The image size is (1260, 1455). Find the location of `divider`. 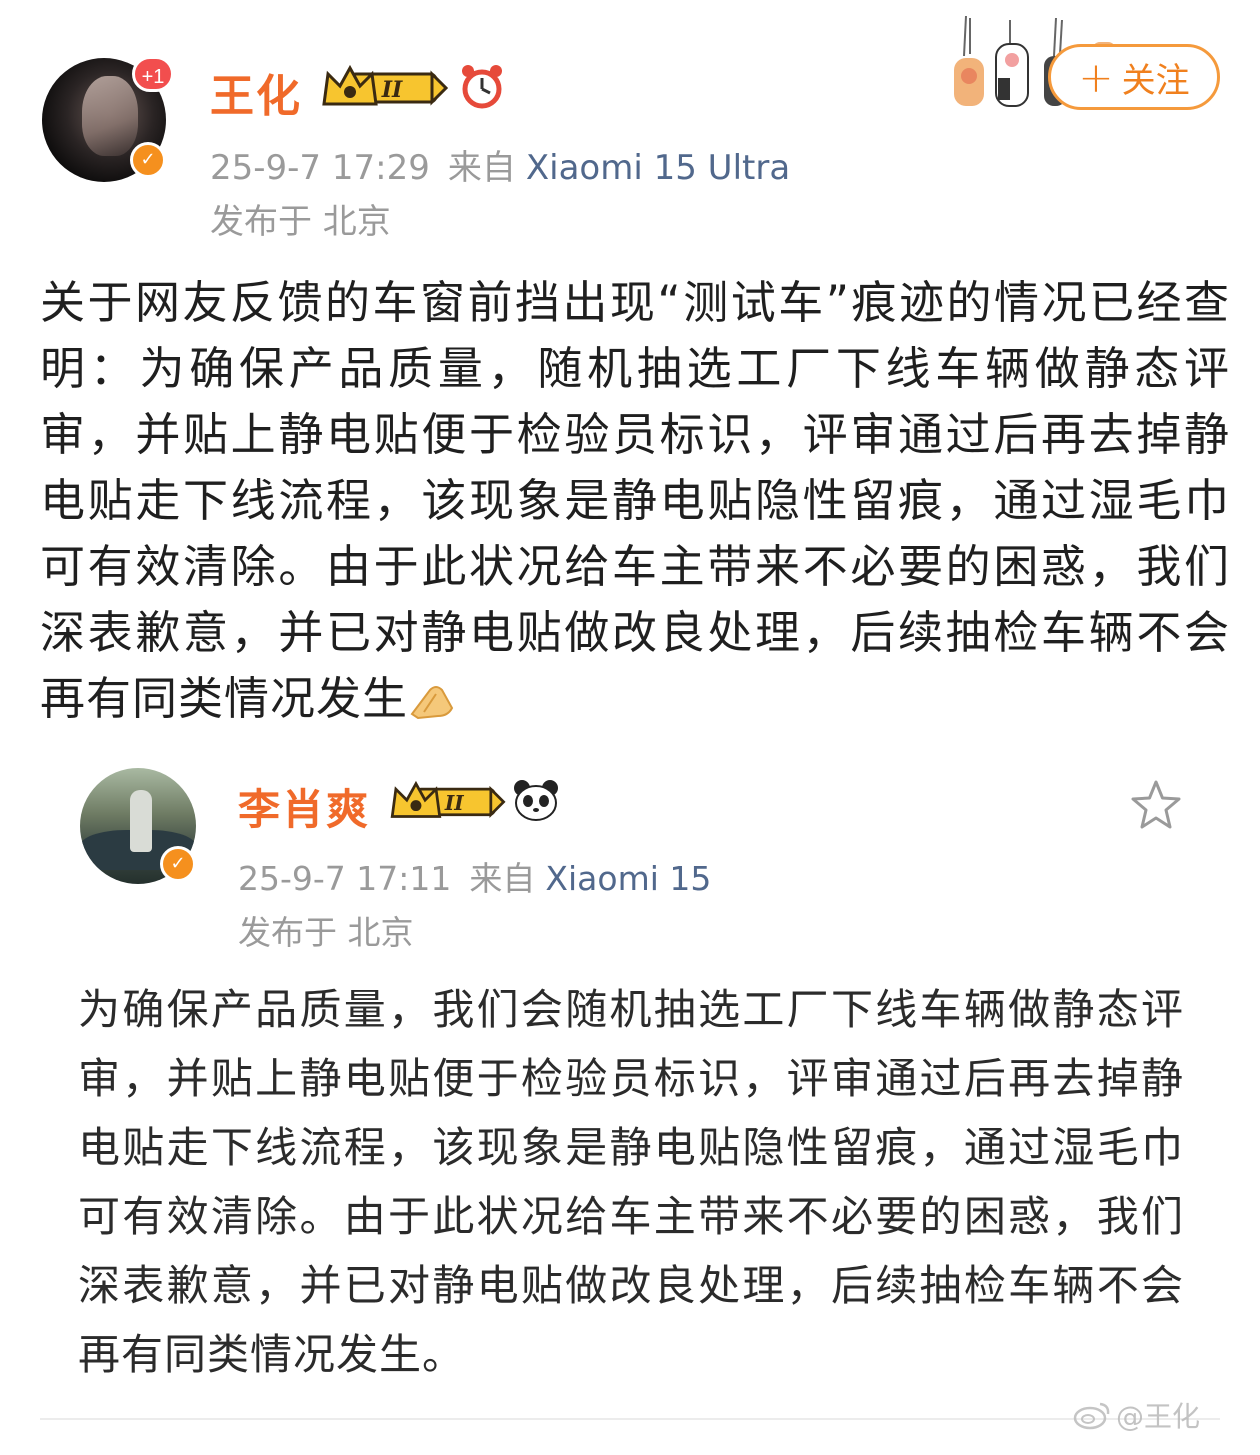

divider is located at coordinates (630, 1419).